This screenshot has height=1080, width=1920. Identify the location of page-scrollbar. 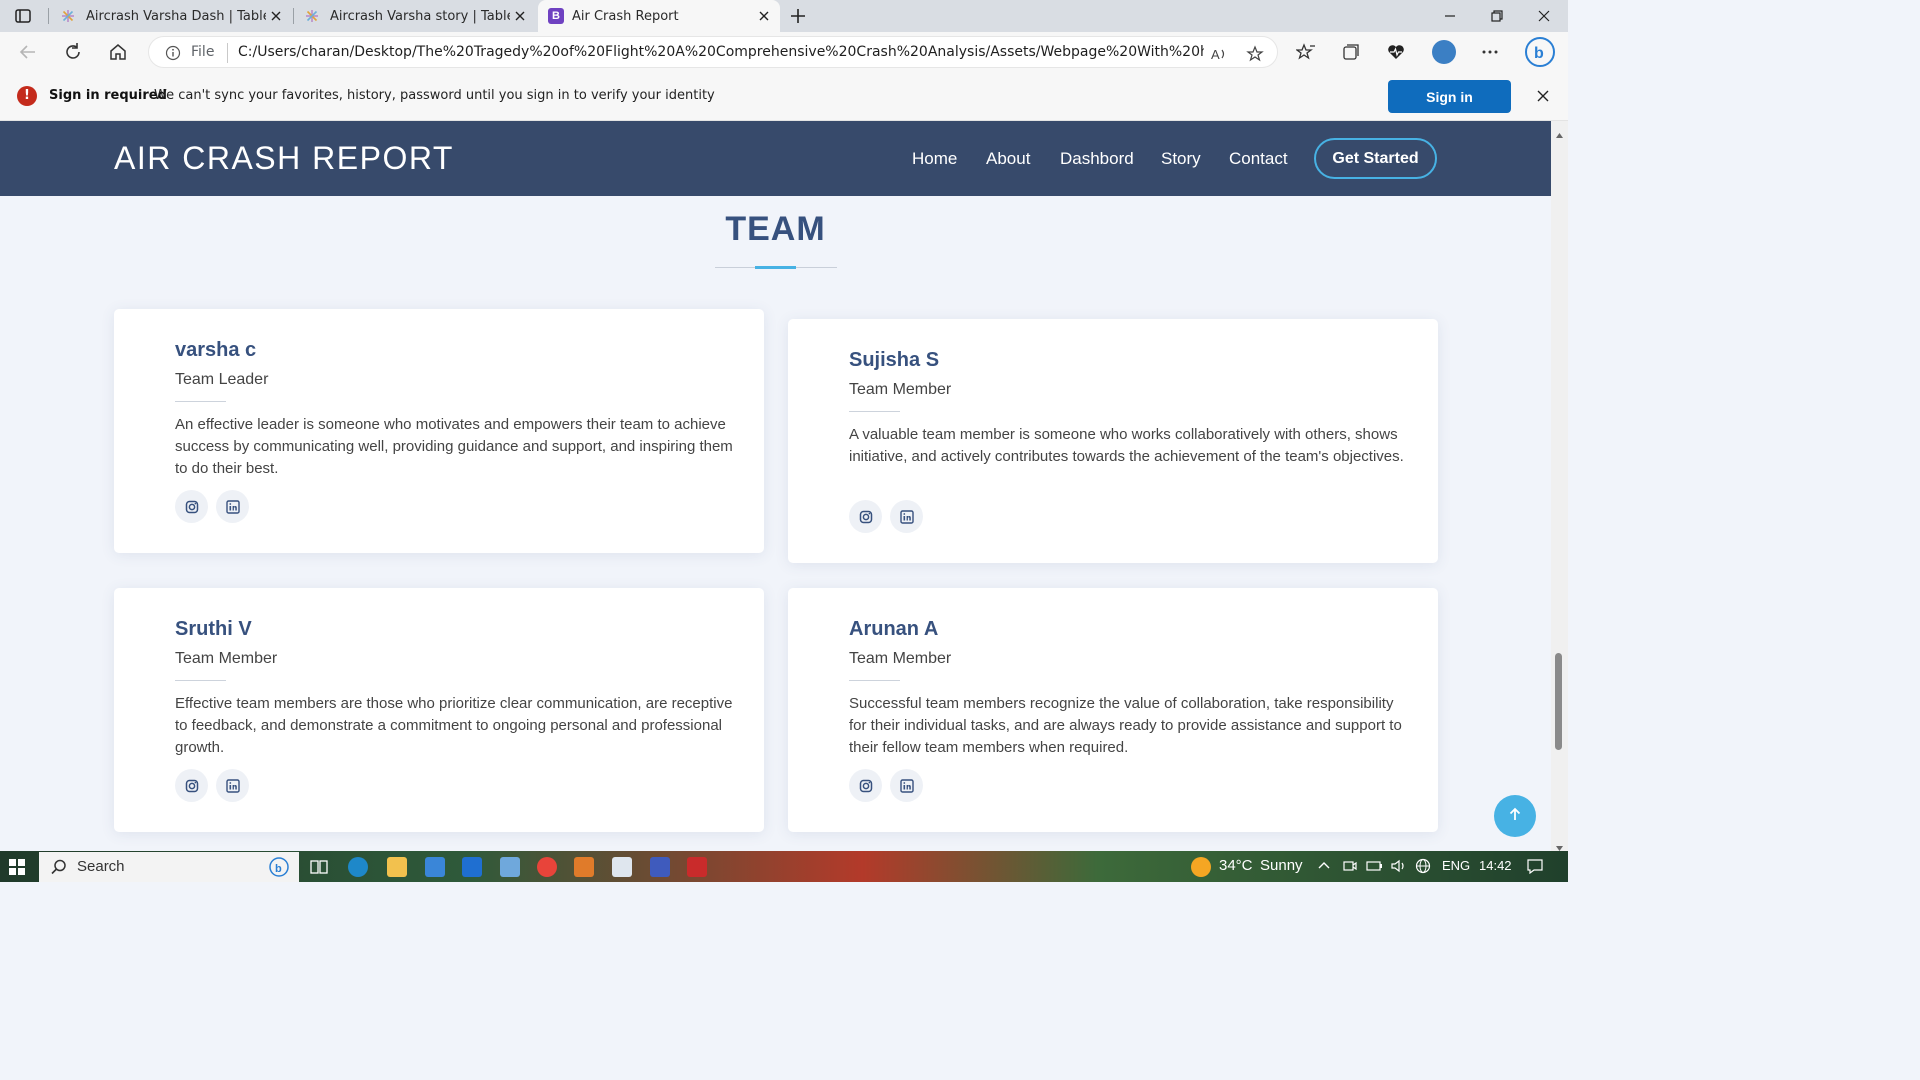
(1559, 486).